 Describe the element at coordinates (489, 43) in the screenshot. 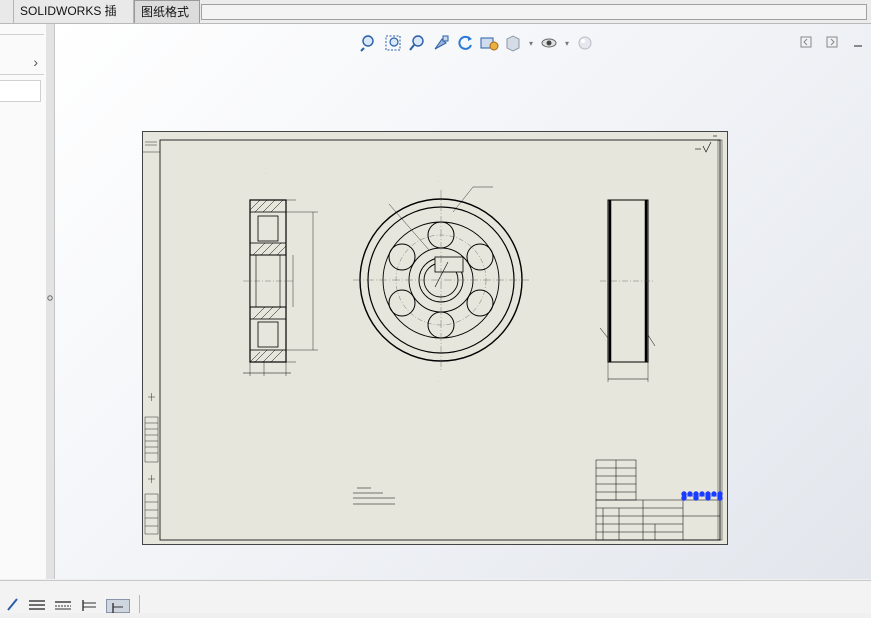

I see `view-orientation-icon` at that location.